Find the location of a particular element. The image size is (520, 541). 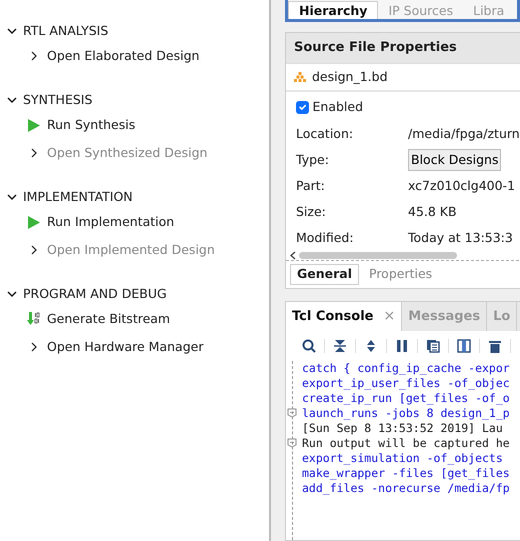

section-heading: SYNTHESIS is located at coordinates (57, 99).